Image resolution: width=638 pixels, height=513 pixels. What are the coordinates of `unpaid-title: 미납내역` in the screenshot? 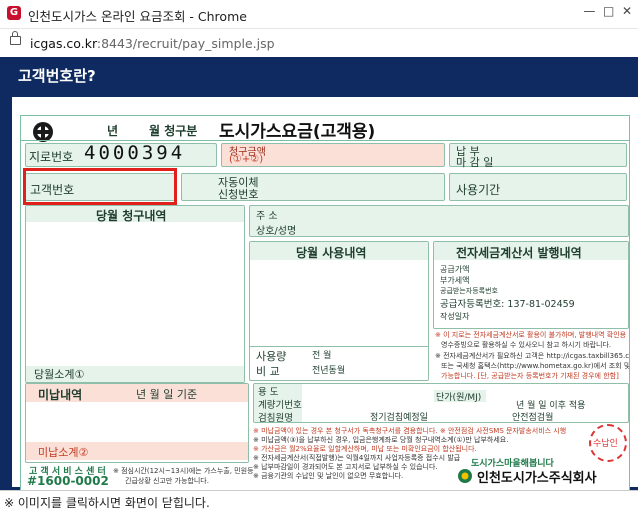 It's located at (60, 395).